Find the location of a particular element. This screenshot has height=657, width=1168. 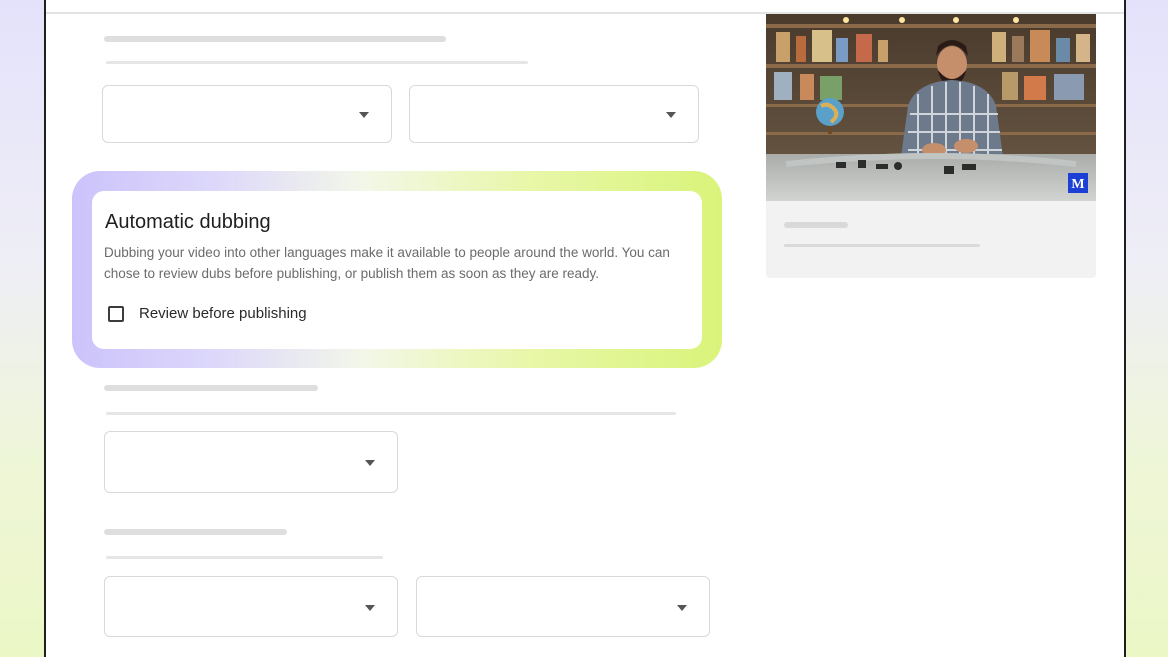

review-checkbox-label: Review before publishing is located at coordinates (223, 313).